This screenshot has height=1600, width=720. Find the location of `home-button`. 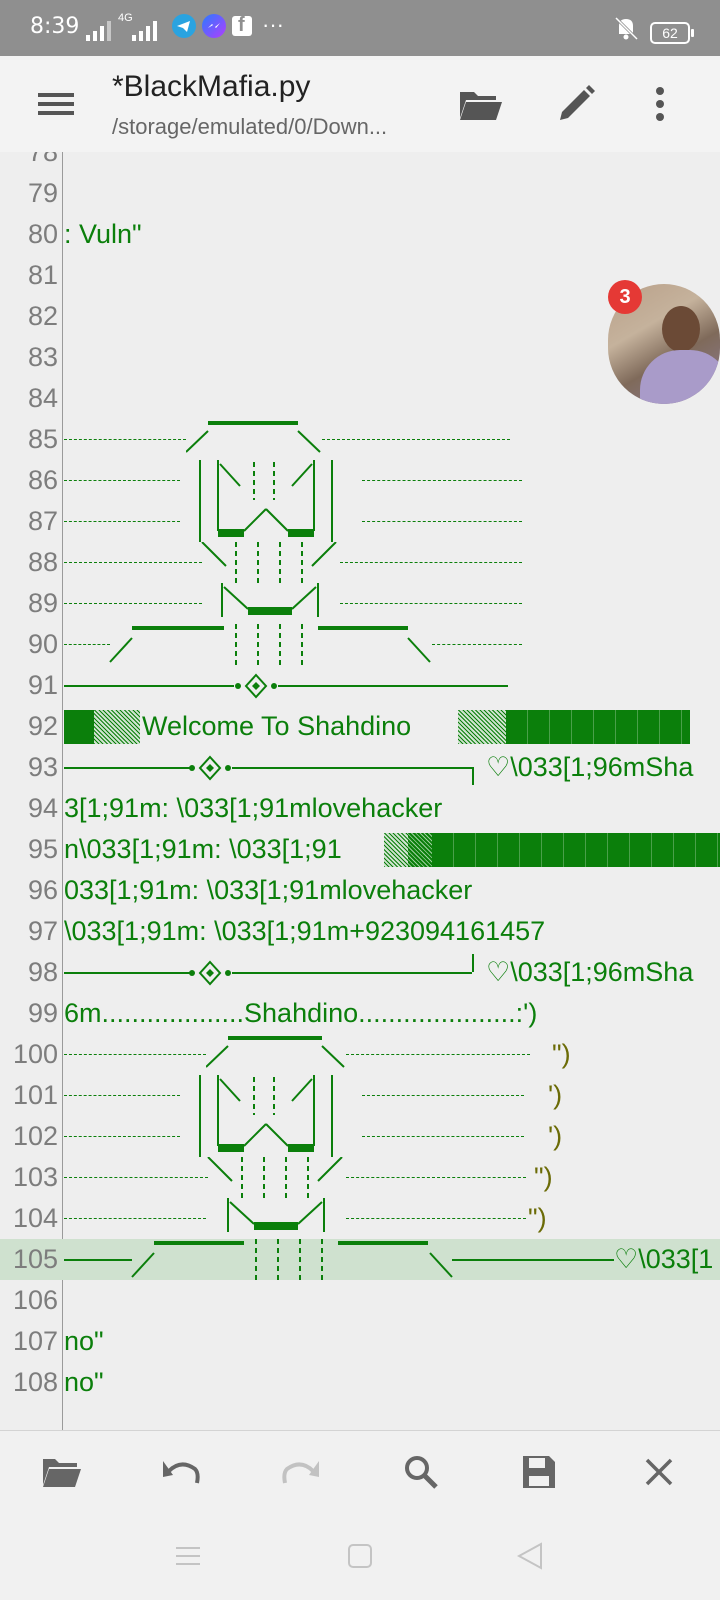

home-button is located at coordinates (360, 1556).